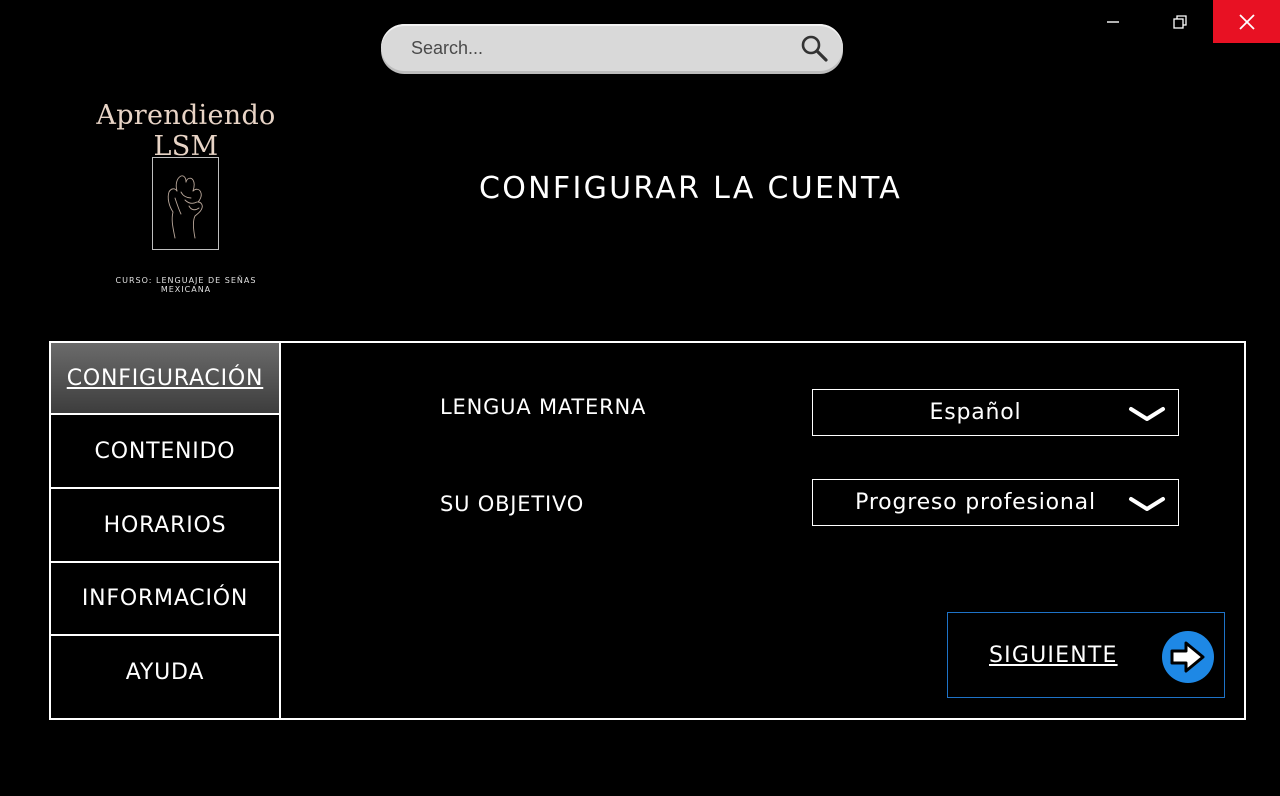 This screenshot has height=796, width=1280. Describe the element at coordinates (165, 524) in the screenshot. I see `sidebar-item-horarios: HORARIOS` at that location.